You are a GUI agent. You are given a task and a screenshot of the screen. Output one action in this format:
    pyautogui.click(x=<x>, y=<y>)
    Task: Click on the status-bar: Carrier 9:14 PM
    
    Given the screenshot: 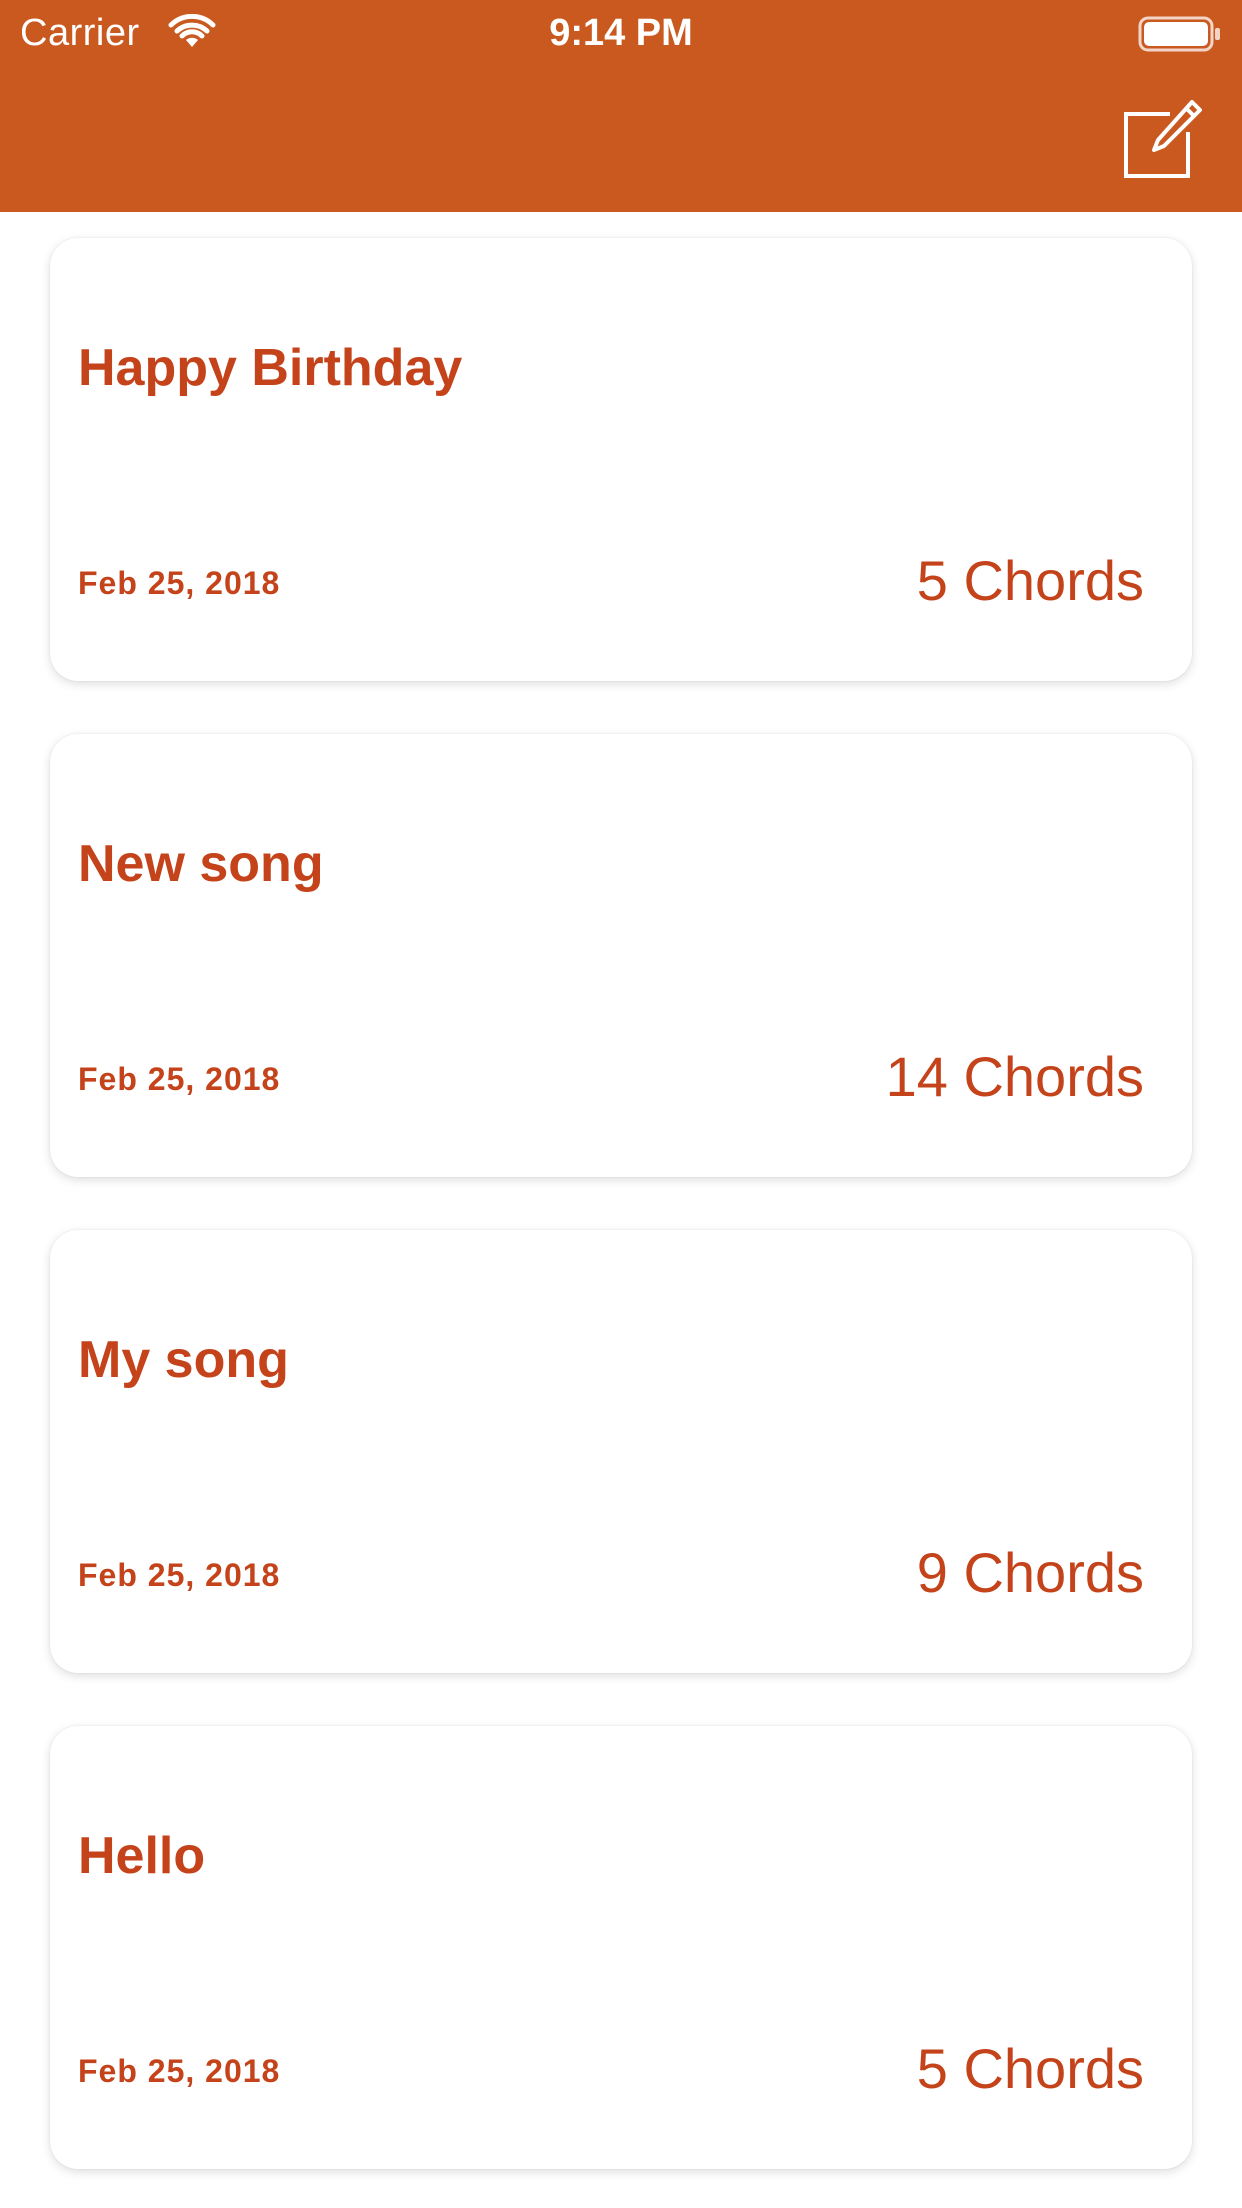 What is the action you would take?
    pyautogui.click(x=621, y=33)
    